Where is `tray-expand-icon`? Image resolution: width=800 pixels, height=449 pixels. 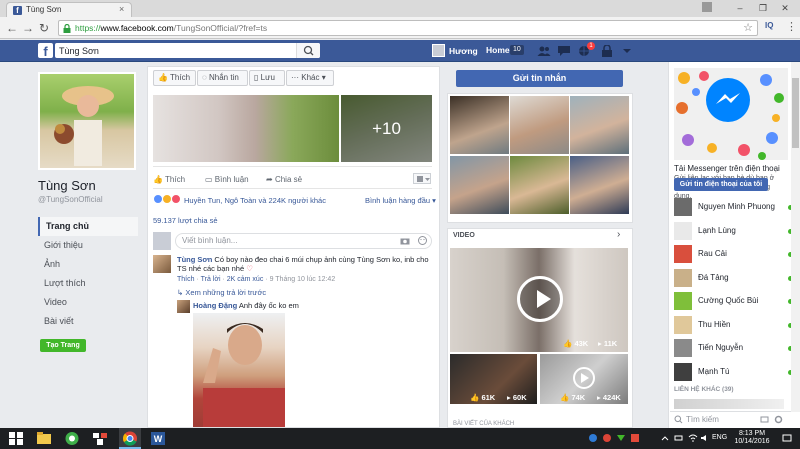 tray-expand-icon is located at coordinates (665, 438).